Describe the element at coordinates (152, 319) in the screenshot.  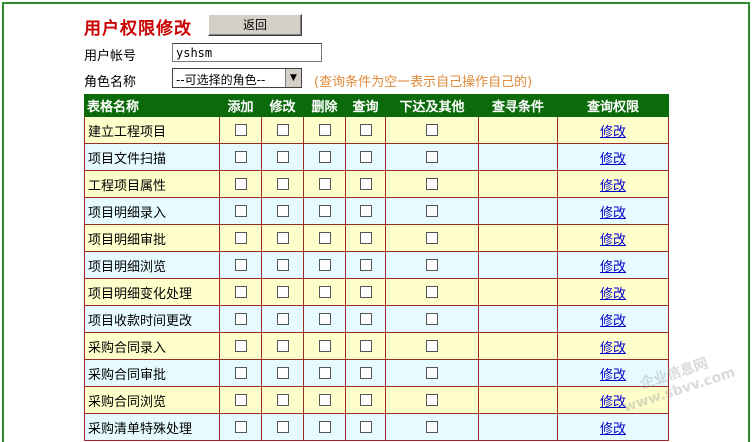
I see `table-name-cell: 项目收款时间更改` at that location.